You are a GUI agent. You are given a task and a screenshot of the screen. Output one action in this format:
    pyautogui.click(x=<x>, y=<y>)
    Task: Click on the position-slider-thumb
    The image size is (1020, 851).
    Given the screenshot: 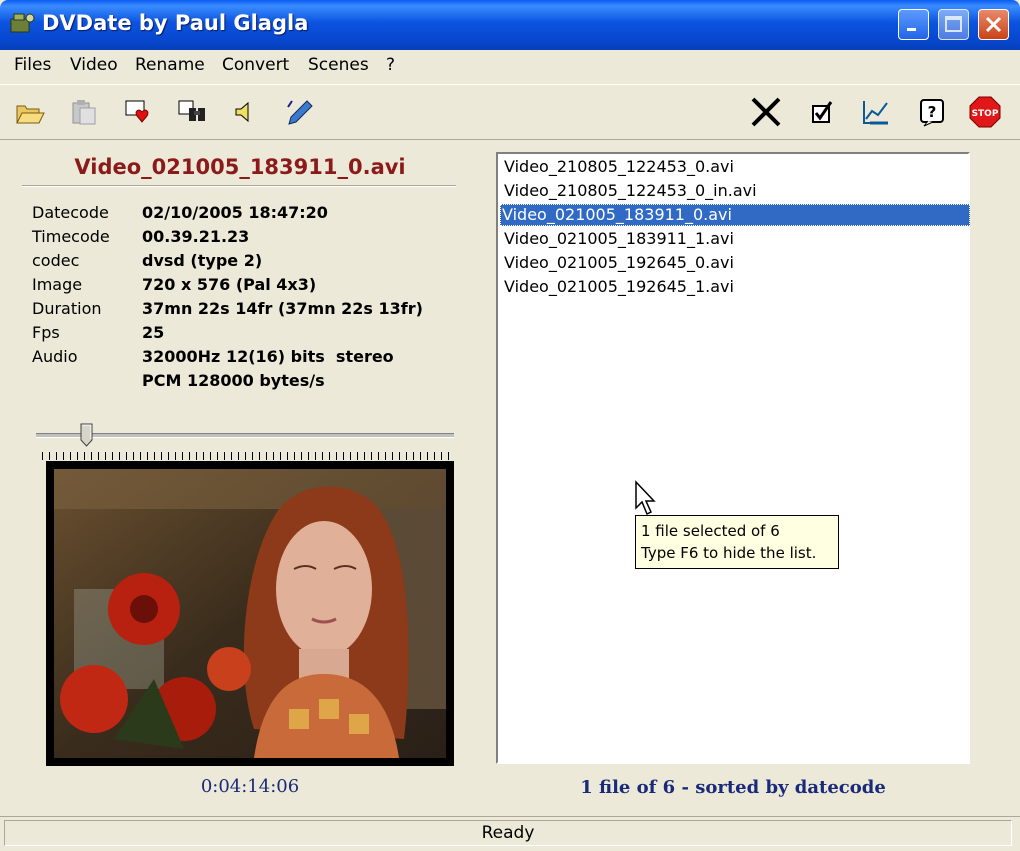 What is the action you would take?
    pyautogui.click(x=86, y=435)
    